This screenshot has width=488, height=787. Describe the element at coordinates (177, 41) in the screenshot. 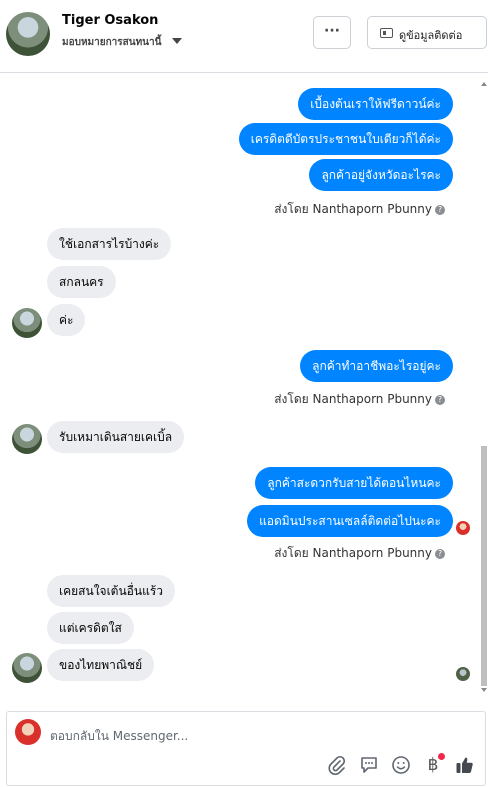

I see `chevron-down-icon` at that location.